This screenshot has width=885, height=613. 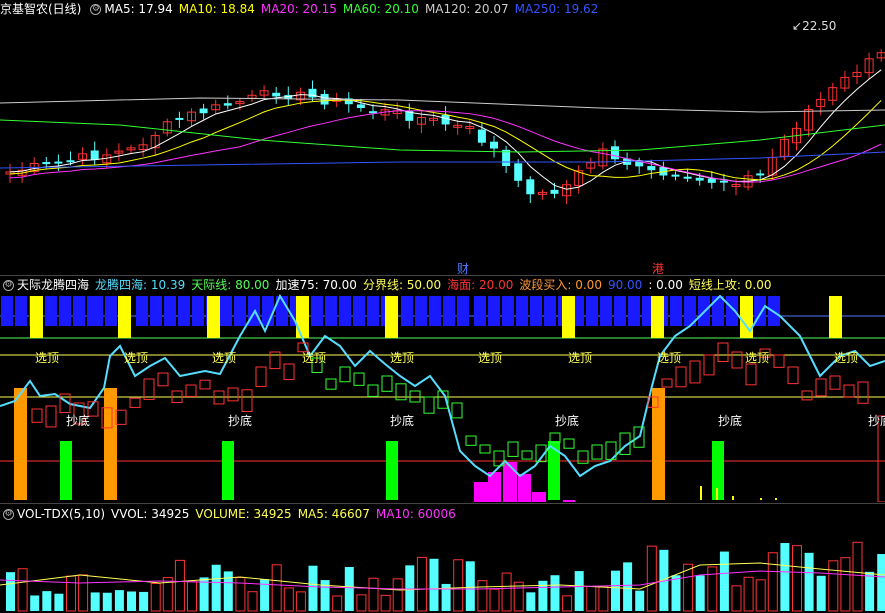 I want to click on volume-legend-item-1: VOLUME: 34925, so click(x=243, y=514).